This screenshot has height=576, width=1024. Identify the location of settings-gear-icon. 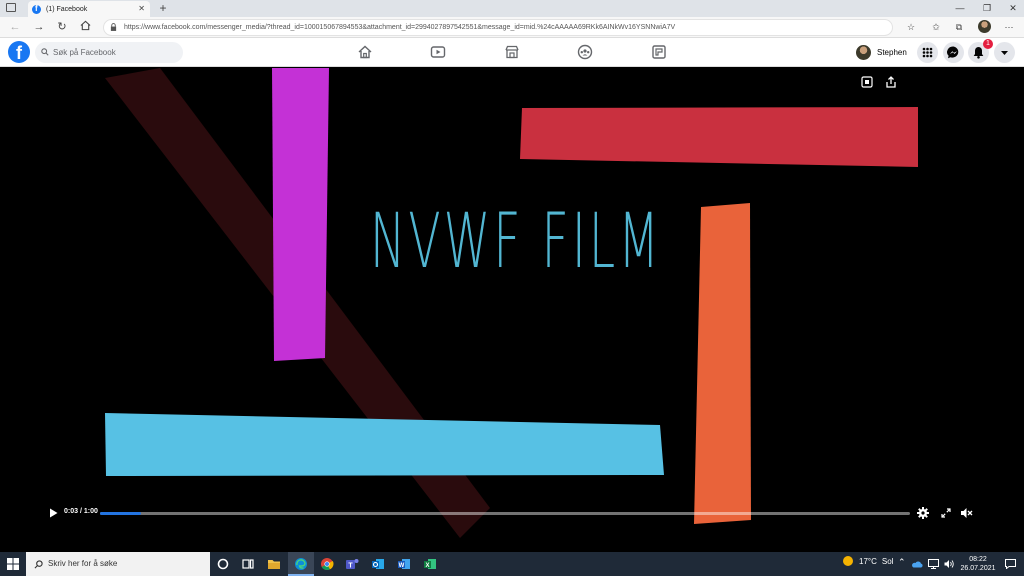
(923, 513).